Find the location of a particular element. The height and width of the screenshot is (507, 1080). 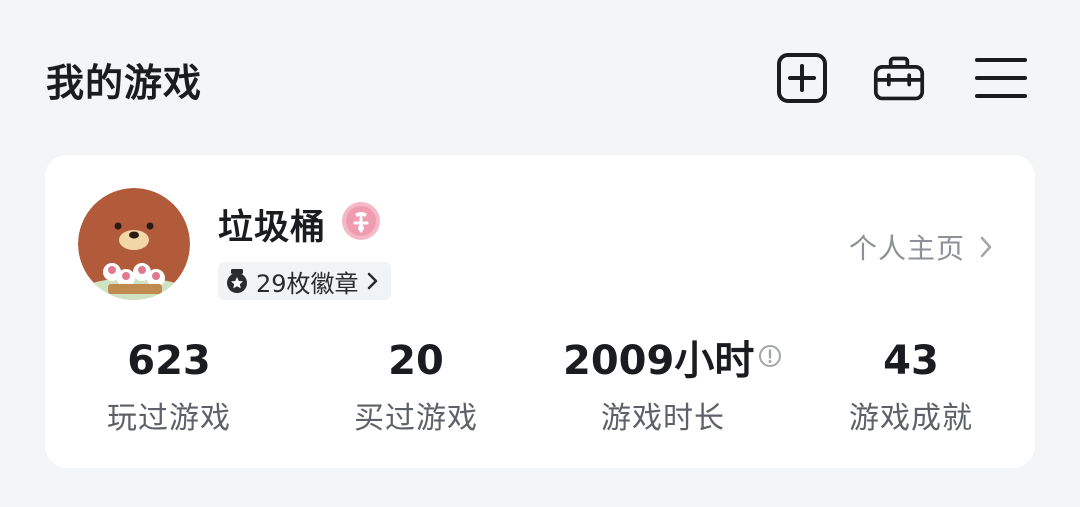

stat-value: 2009小时 is located at coordinates (659, 361).